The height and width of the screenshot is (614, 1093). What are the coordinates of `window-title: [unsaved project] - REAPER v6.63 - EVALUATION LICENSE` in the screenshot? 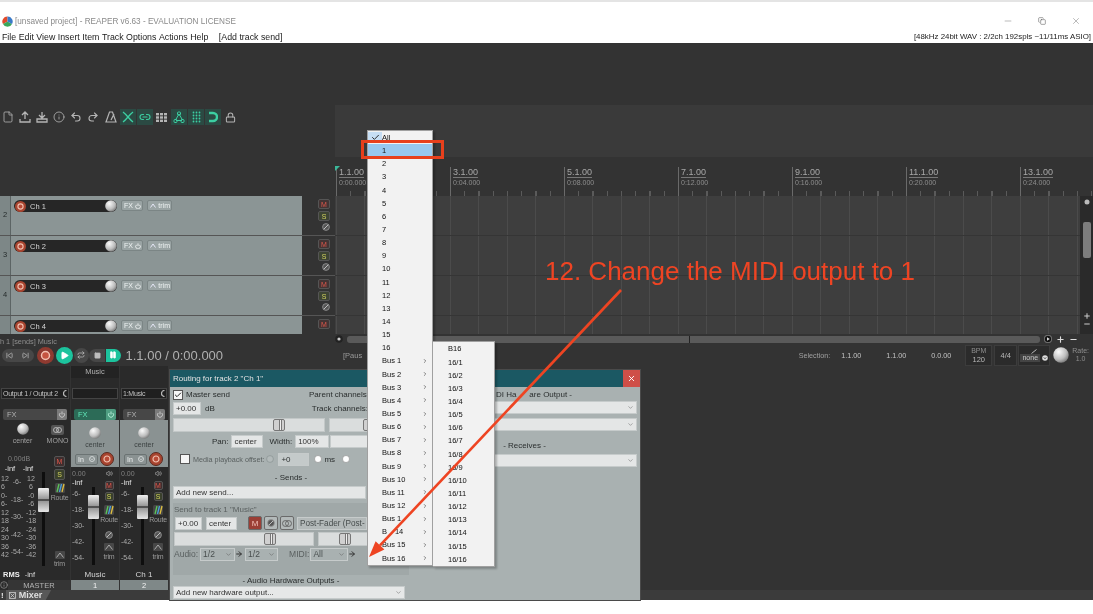 It's located at (125, 21).